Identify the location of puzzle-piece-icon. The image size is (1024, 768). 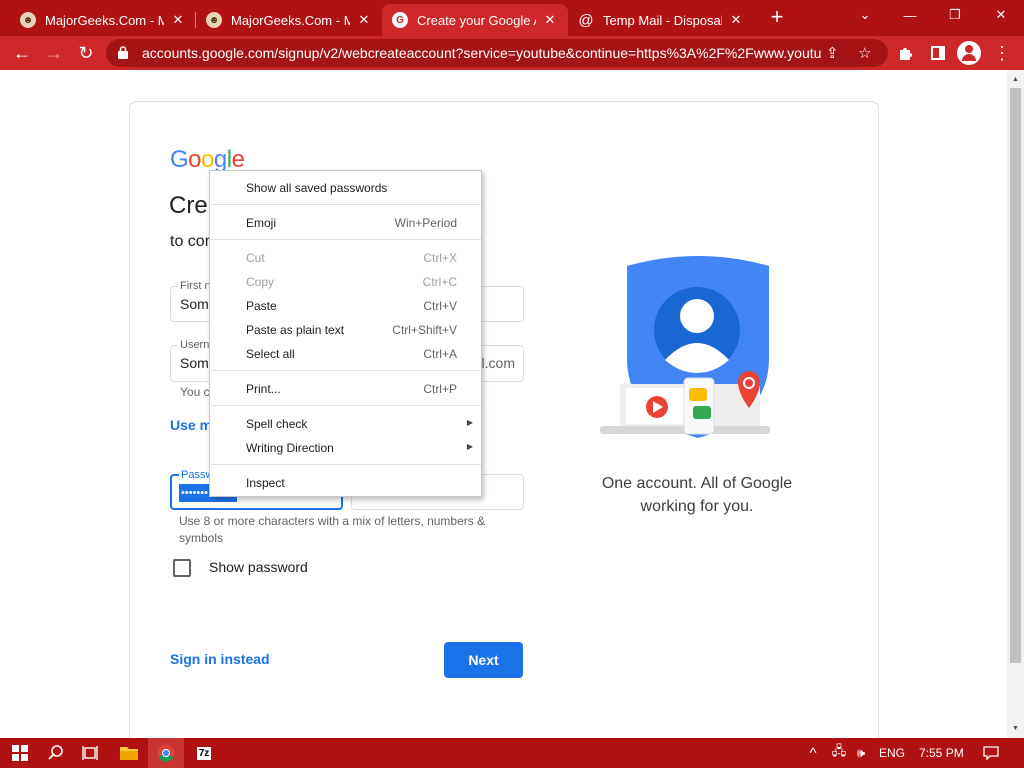
(906, 54).